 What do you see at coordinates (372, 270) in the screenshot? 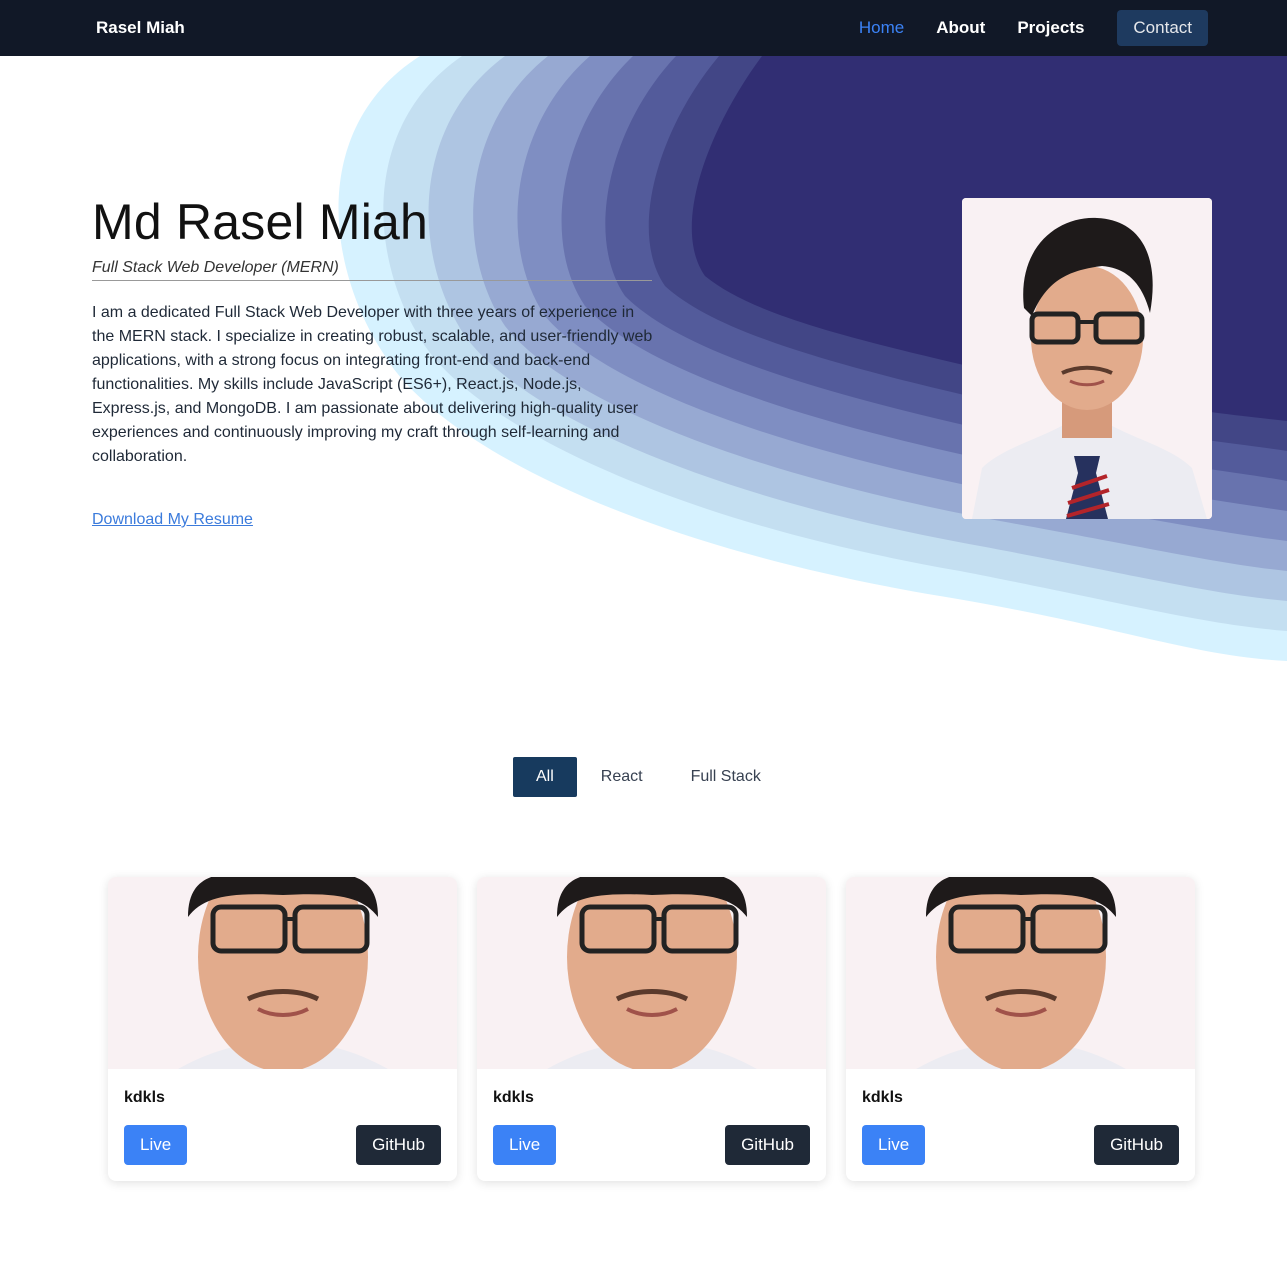
I see `hero-subtitle: Full Stack Web Developer (MERN)` at bounding box center [372, 270].